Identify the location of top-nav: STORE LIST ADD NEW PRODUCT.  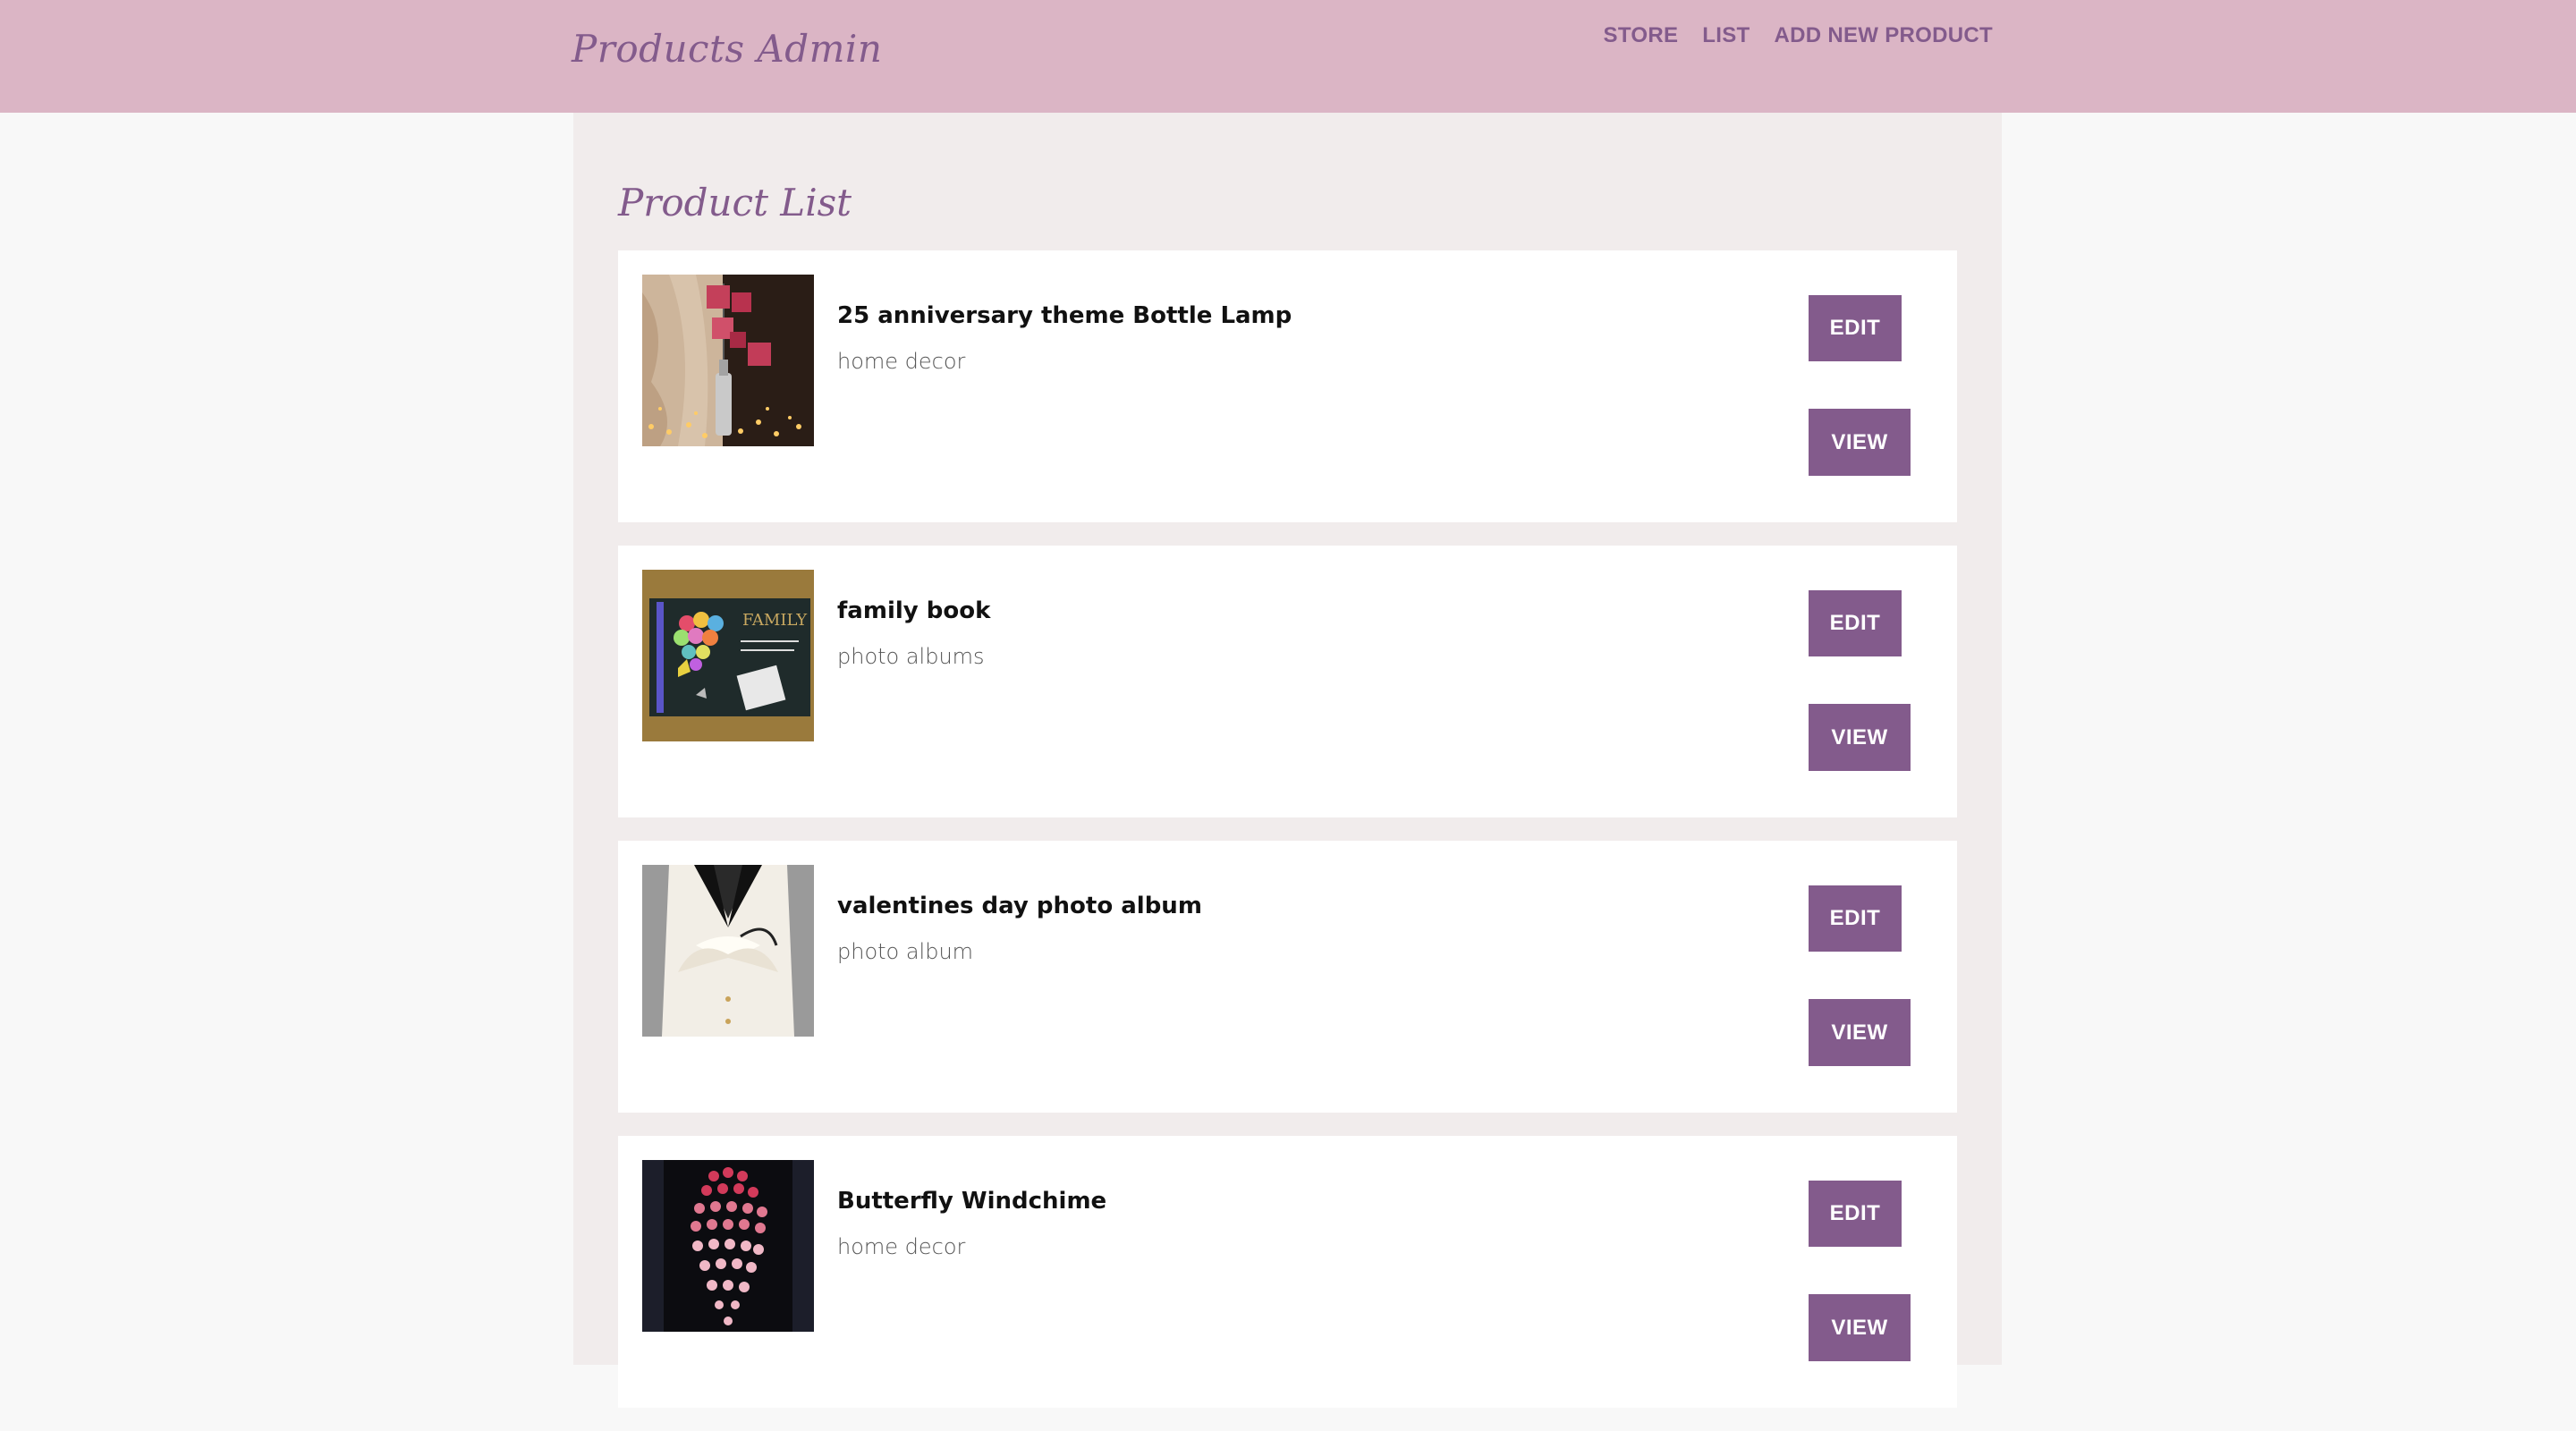
(1798, 35).